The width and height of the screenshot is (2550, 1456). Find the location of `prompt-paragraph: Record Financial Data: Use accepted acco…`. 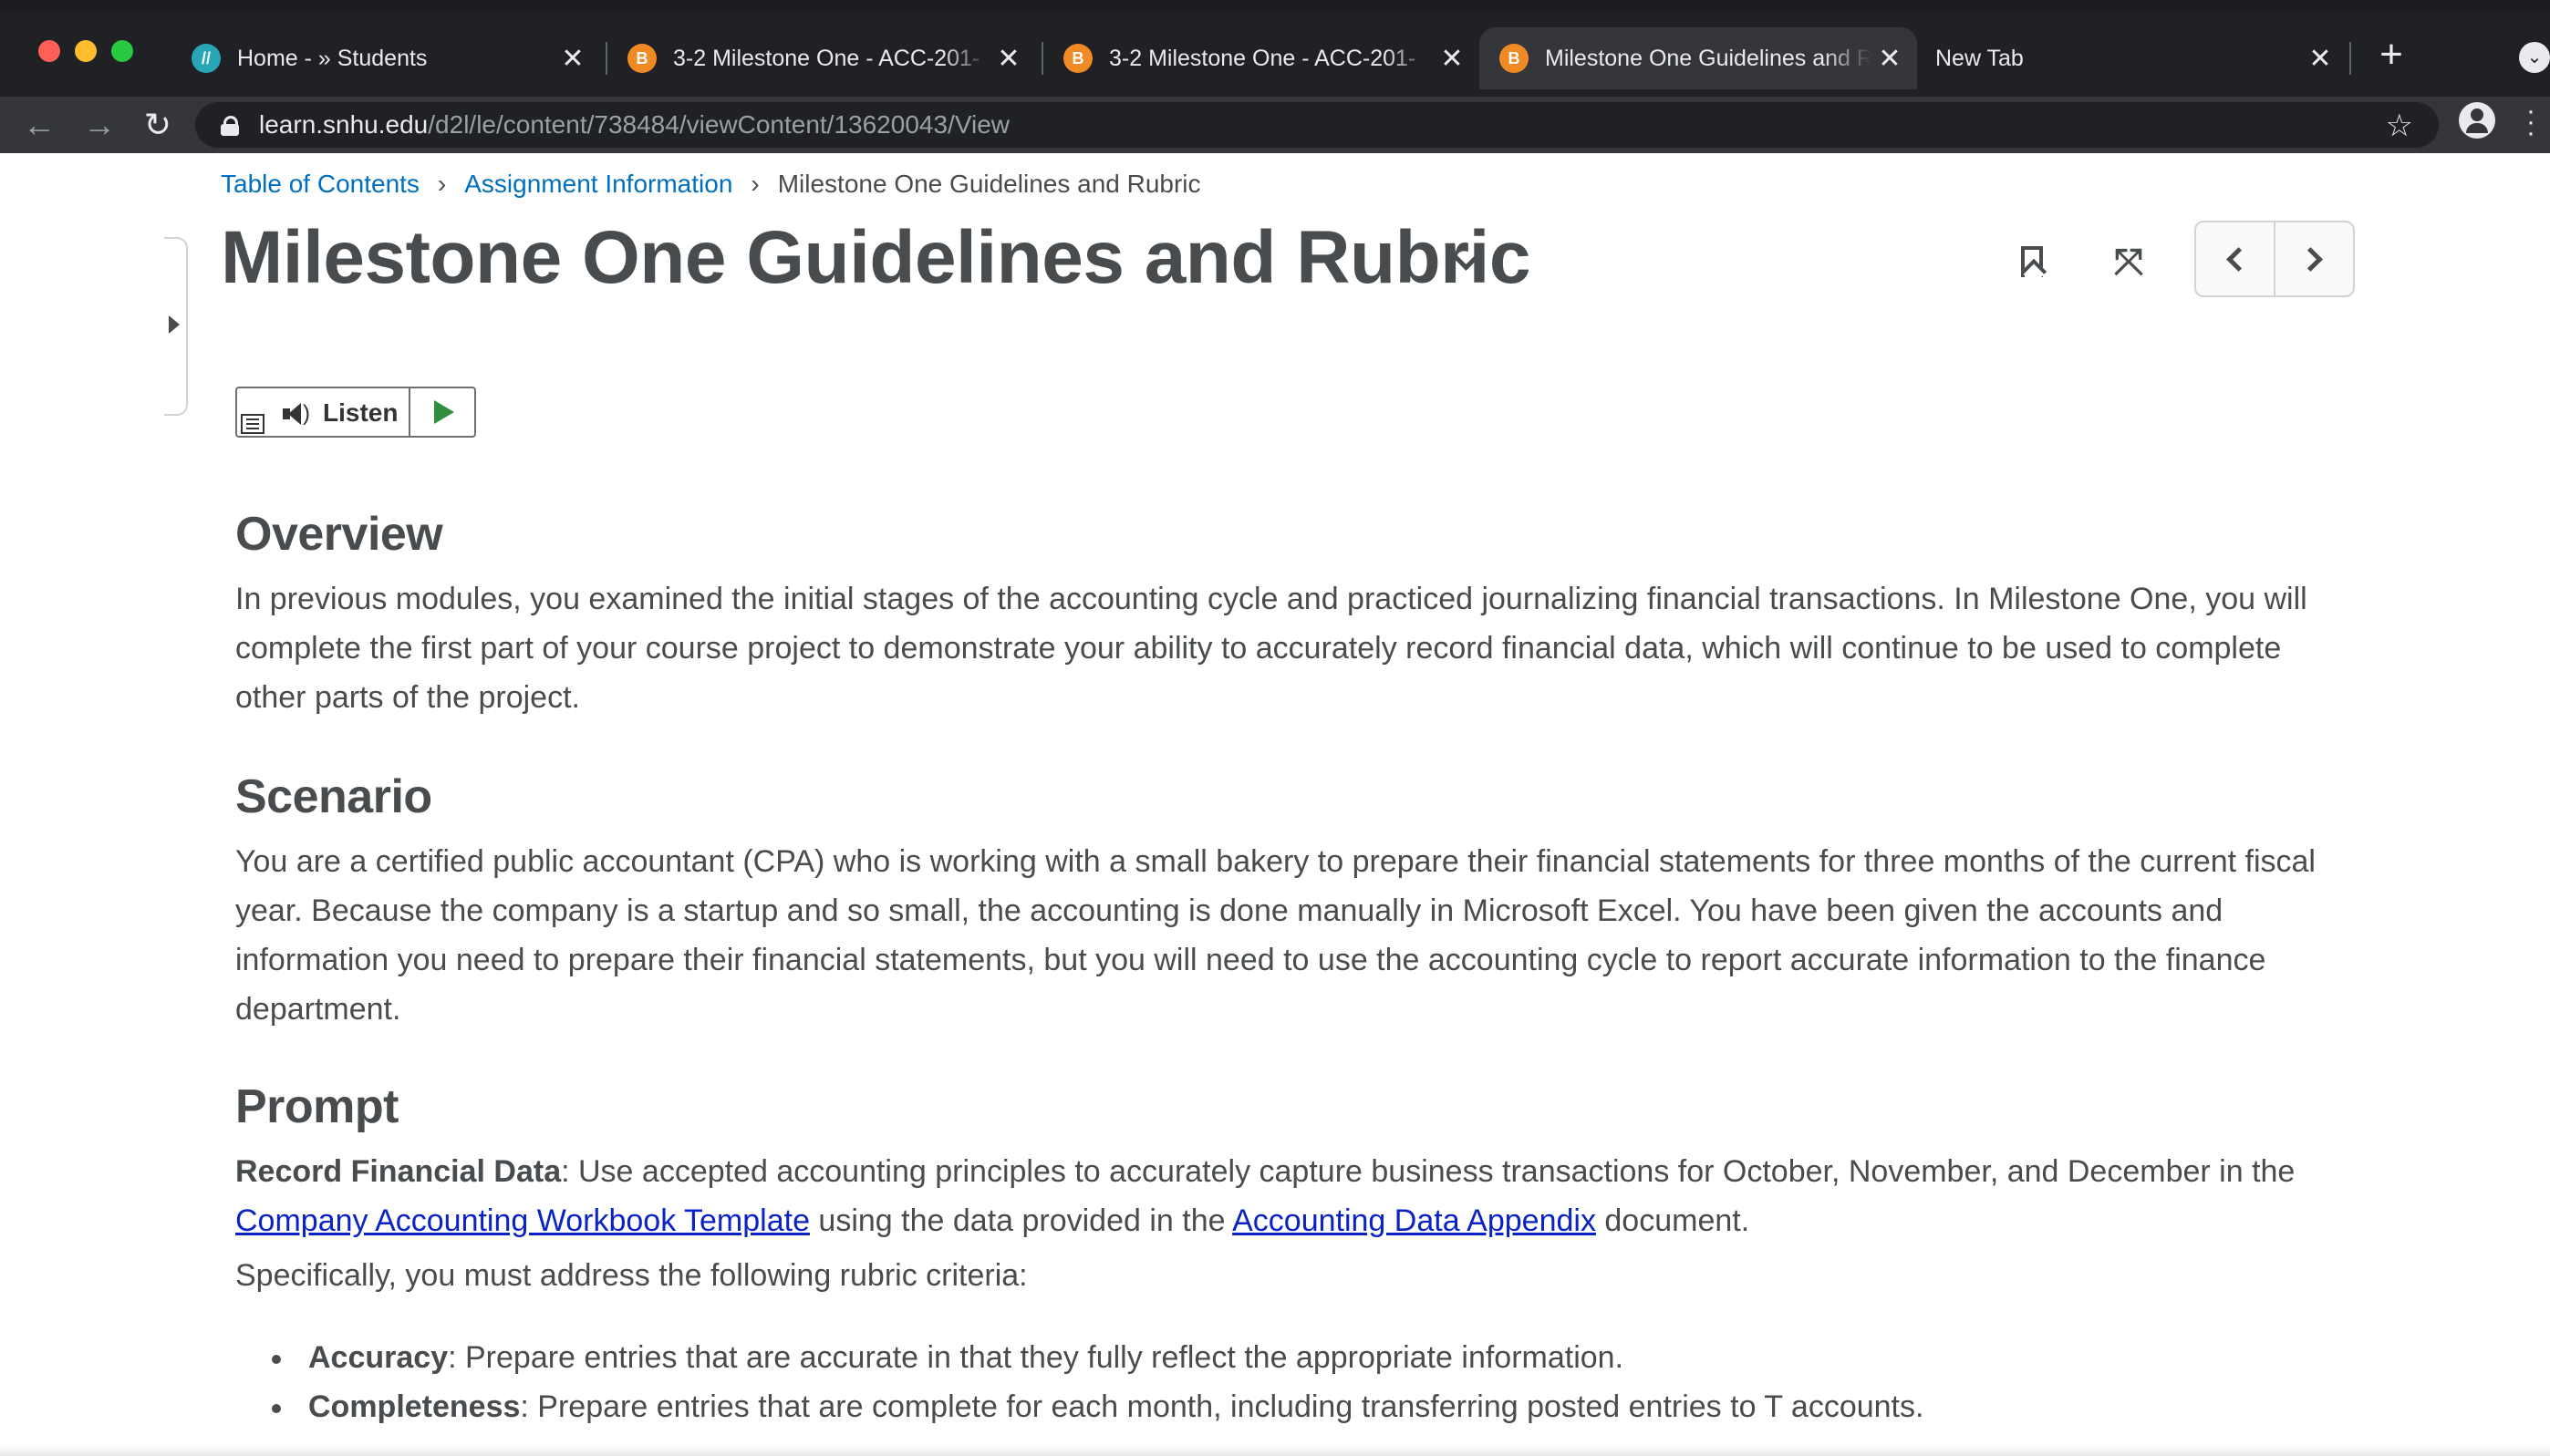

prompt-paragraph: Record Financial Data: Use accepted acco… is located at coordinates (1297, 1196).